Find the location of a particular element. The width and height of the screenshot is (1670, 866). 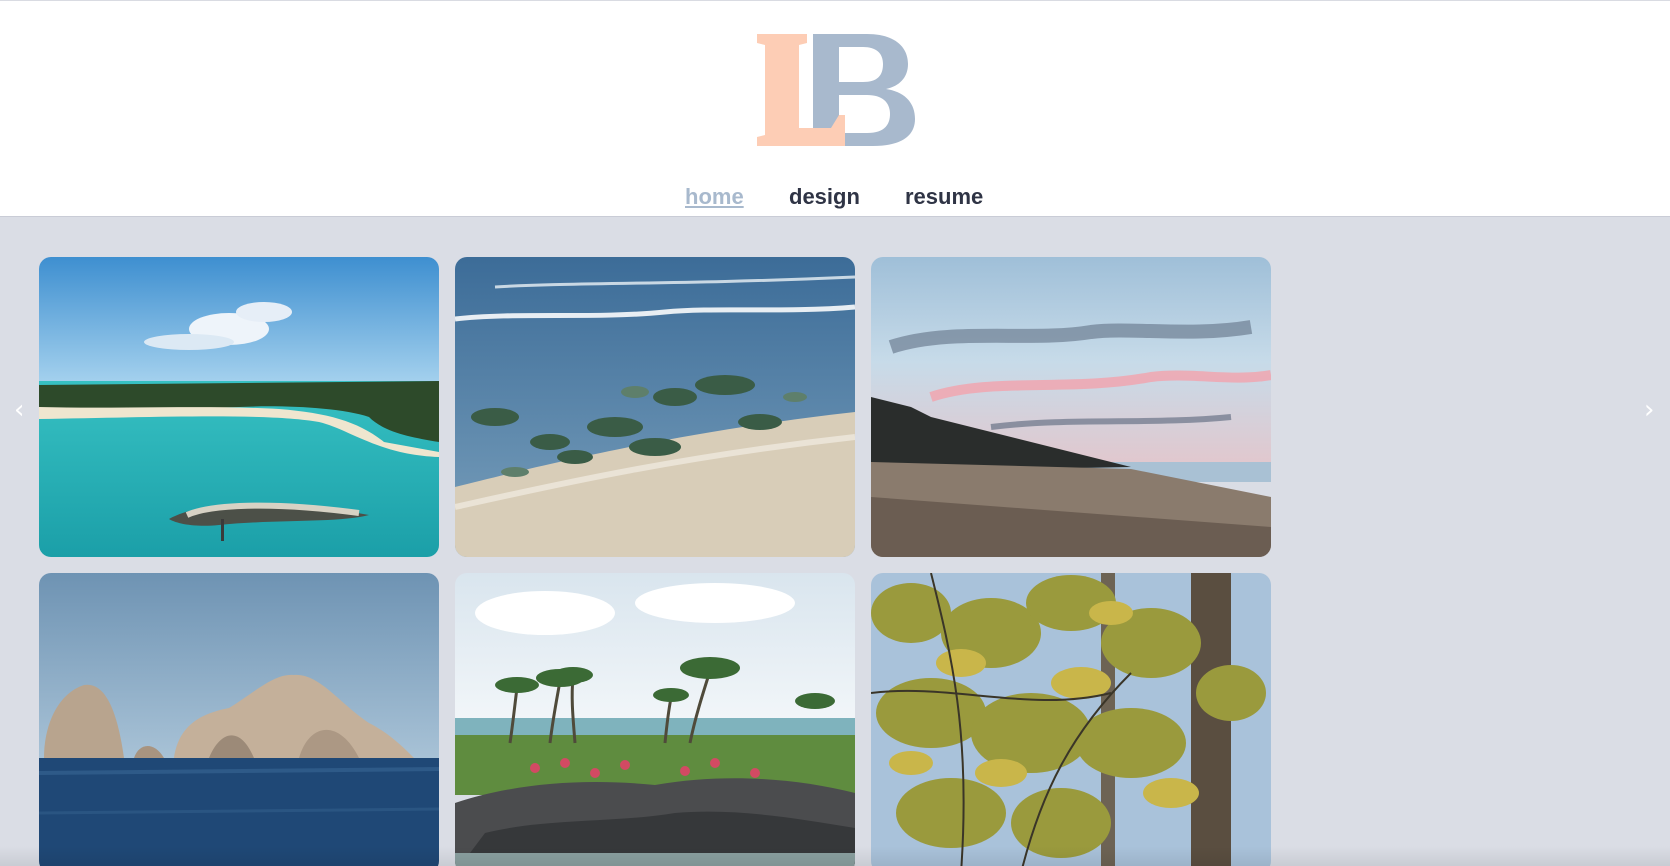

photo-sunset-sandy-beach is located at coordinates (1071, 407).